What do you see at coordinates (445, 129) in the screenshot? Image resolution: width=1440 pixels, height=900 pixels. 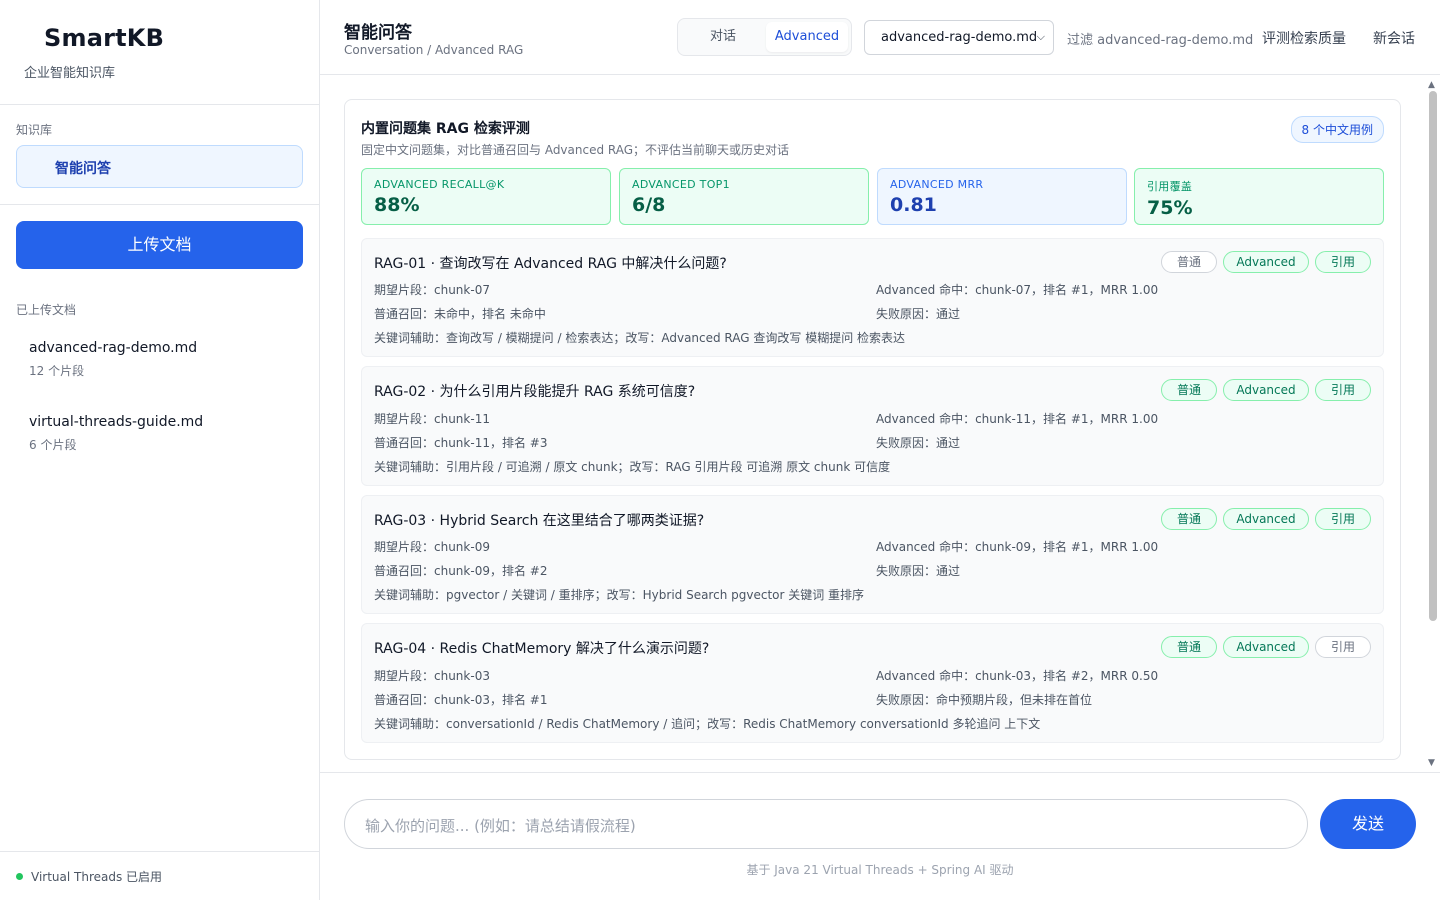 I see `evaluation-title: 内置问题集 RAG 检索评测` at bounding box center [445, 129].